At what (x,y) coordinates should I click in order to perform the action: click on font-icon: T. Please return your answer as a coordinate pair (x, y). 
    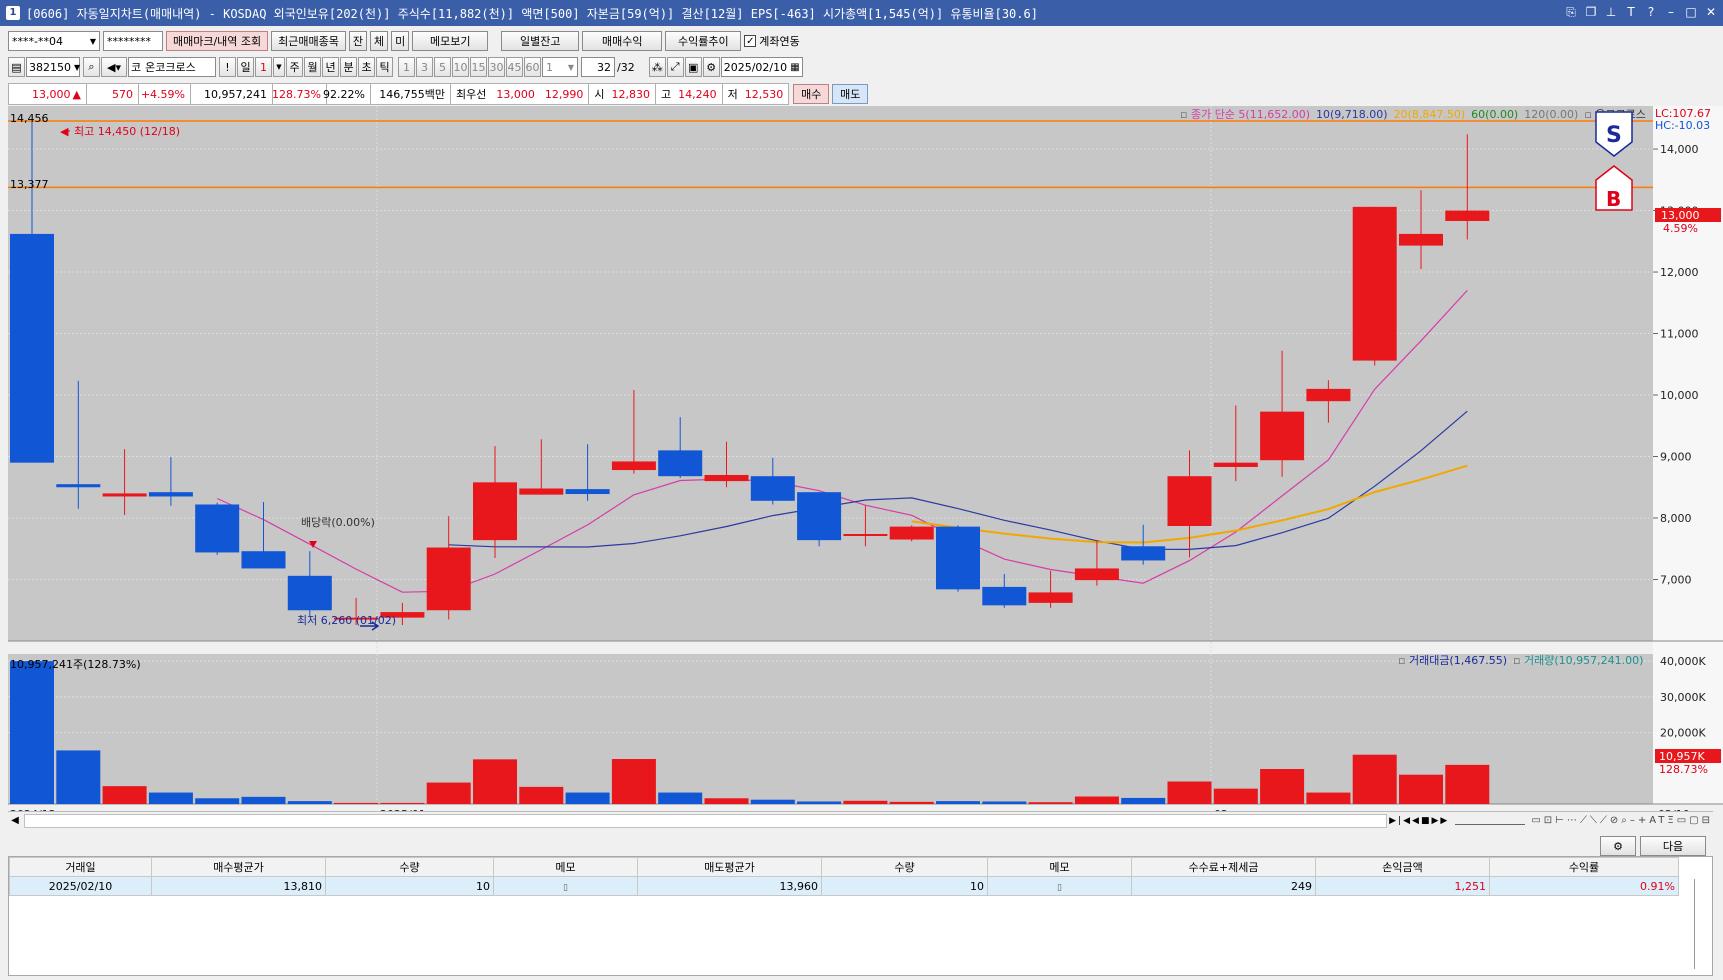
    Looking at the image, I should click on (1631, 12).